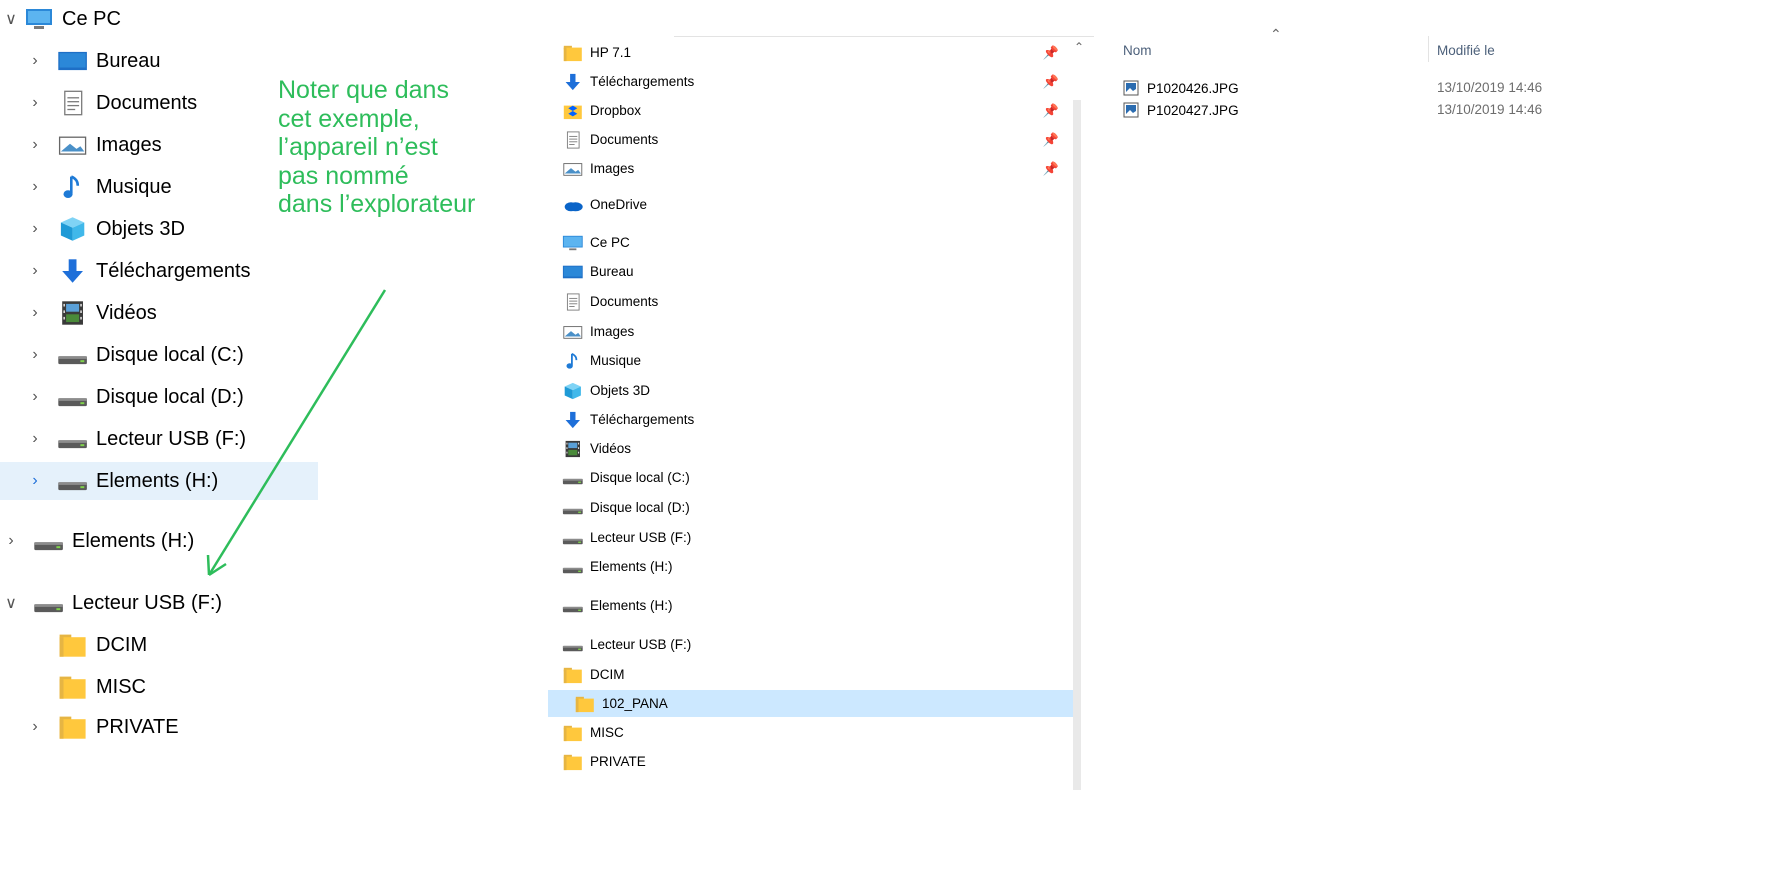 The image size is (1773, 896). What do you see at coordinates (1137, 50) in the screenshot?
I see `column-header-name: Nom` at bounding box center [1137, 50].